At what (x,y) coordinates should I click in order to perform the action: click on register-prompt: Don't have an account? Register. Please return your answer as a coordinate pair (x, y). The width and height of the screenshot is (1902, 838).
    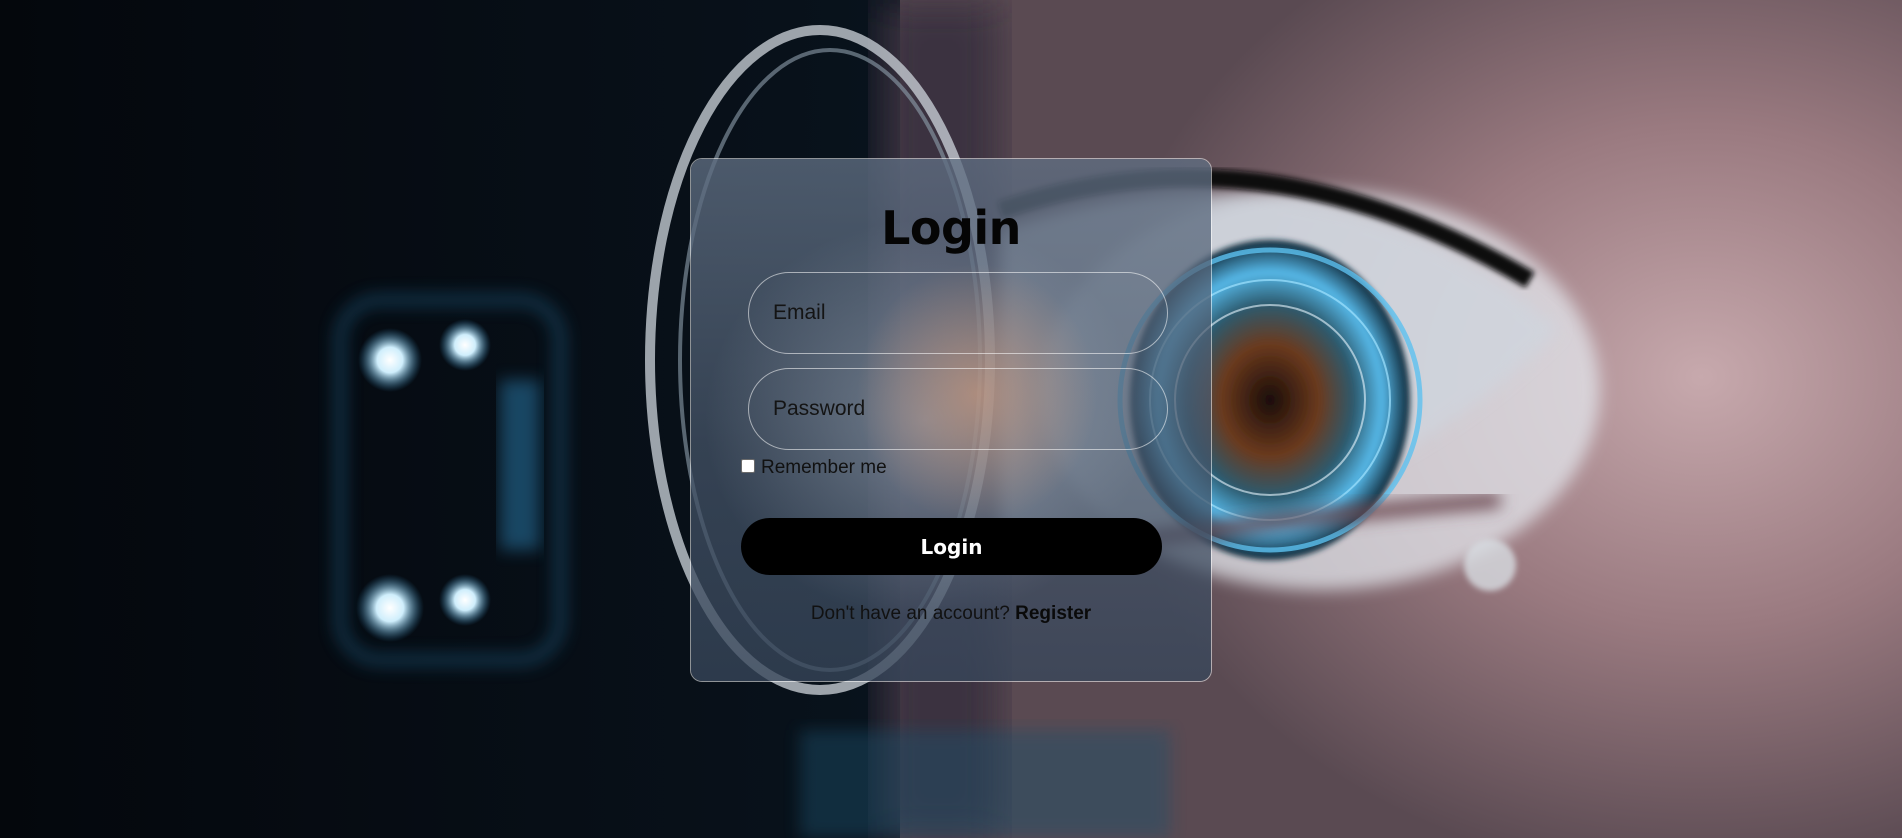
    Looking at the image, I should click on (951, 614).